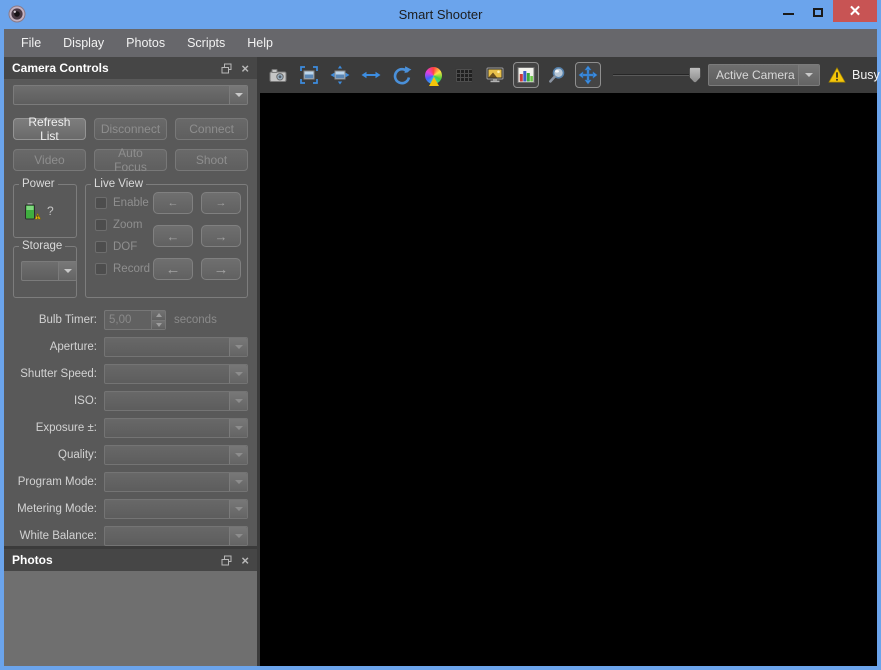 The image size is (881, 670). What do you see at coordinates (173, 203) in the screenshot?
I see `live-view-left-button-1: ←` at bounding box center [173, 203].